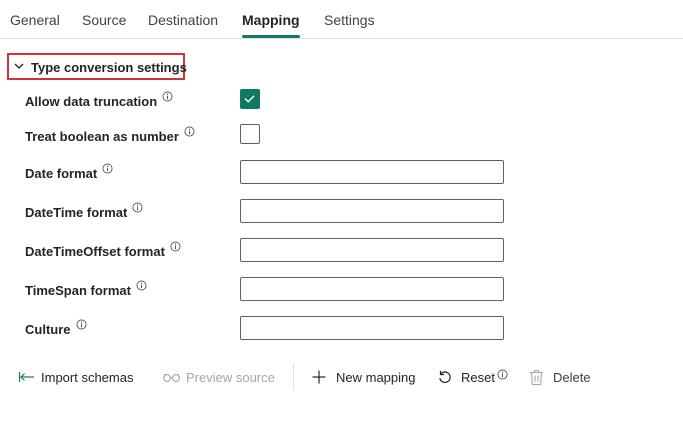 Image resolution: width=683 pixels, height=426 pixels. What do you see at coordinates (104, 20) in the screenshot?
I see `tab-source: Source` at bounding box center [104, 20].